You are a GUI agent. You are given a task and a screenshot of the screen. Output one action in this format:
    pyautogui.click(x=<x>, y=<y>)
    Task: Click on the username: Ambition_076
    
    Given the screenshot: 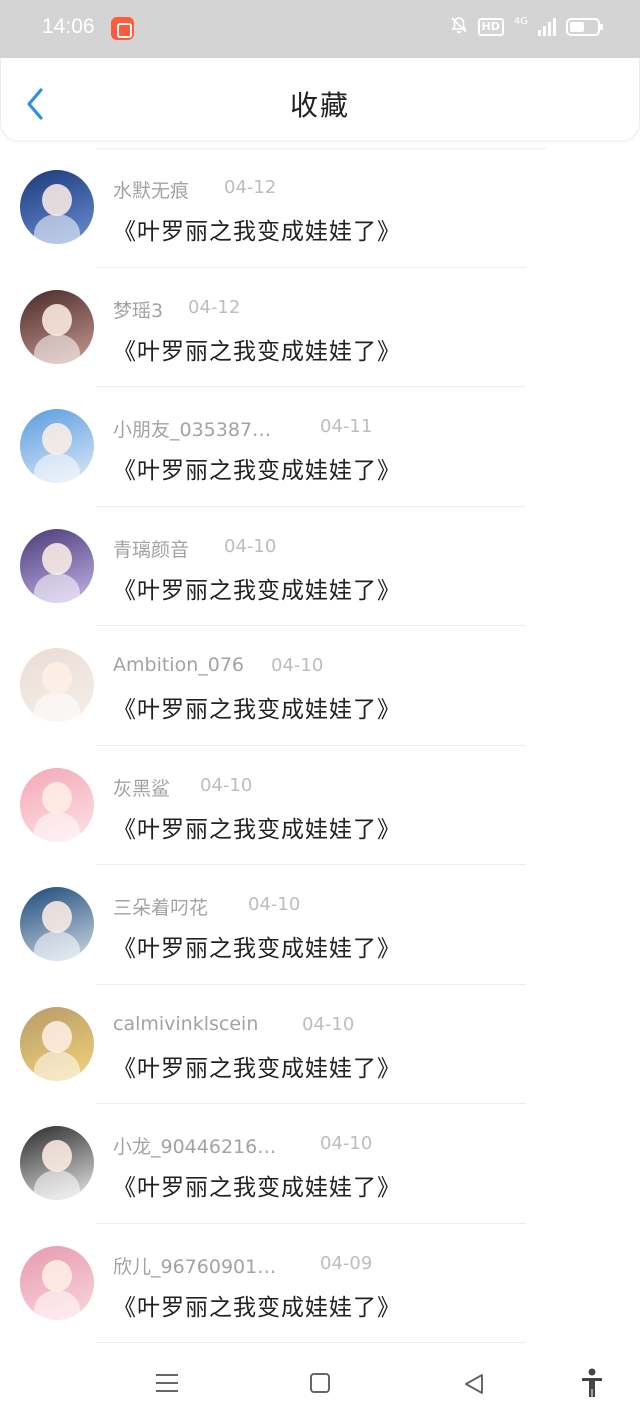 What is the action you would take?
    pyautogui.click(x=178, y=665)
    